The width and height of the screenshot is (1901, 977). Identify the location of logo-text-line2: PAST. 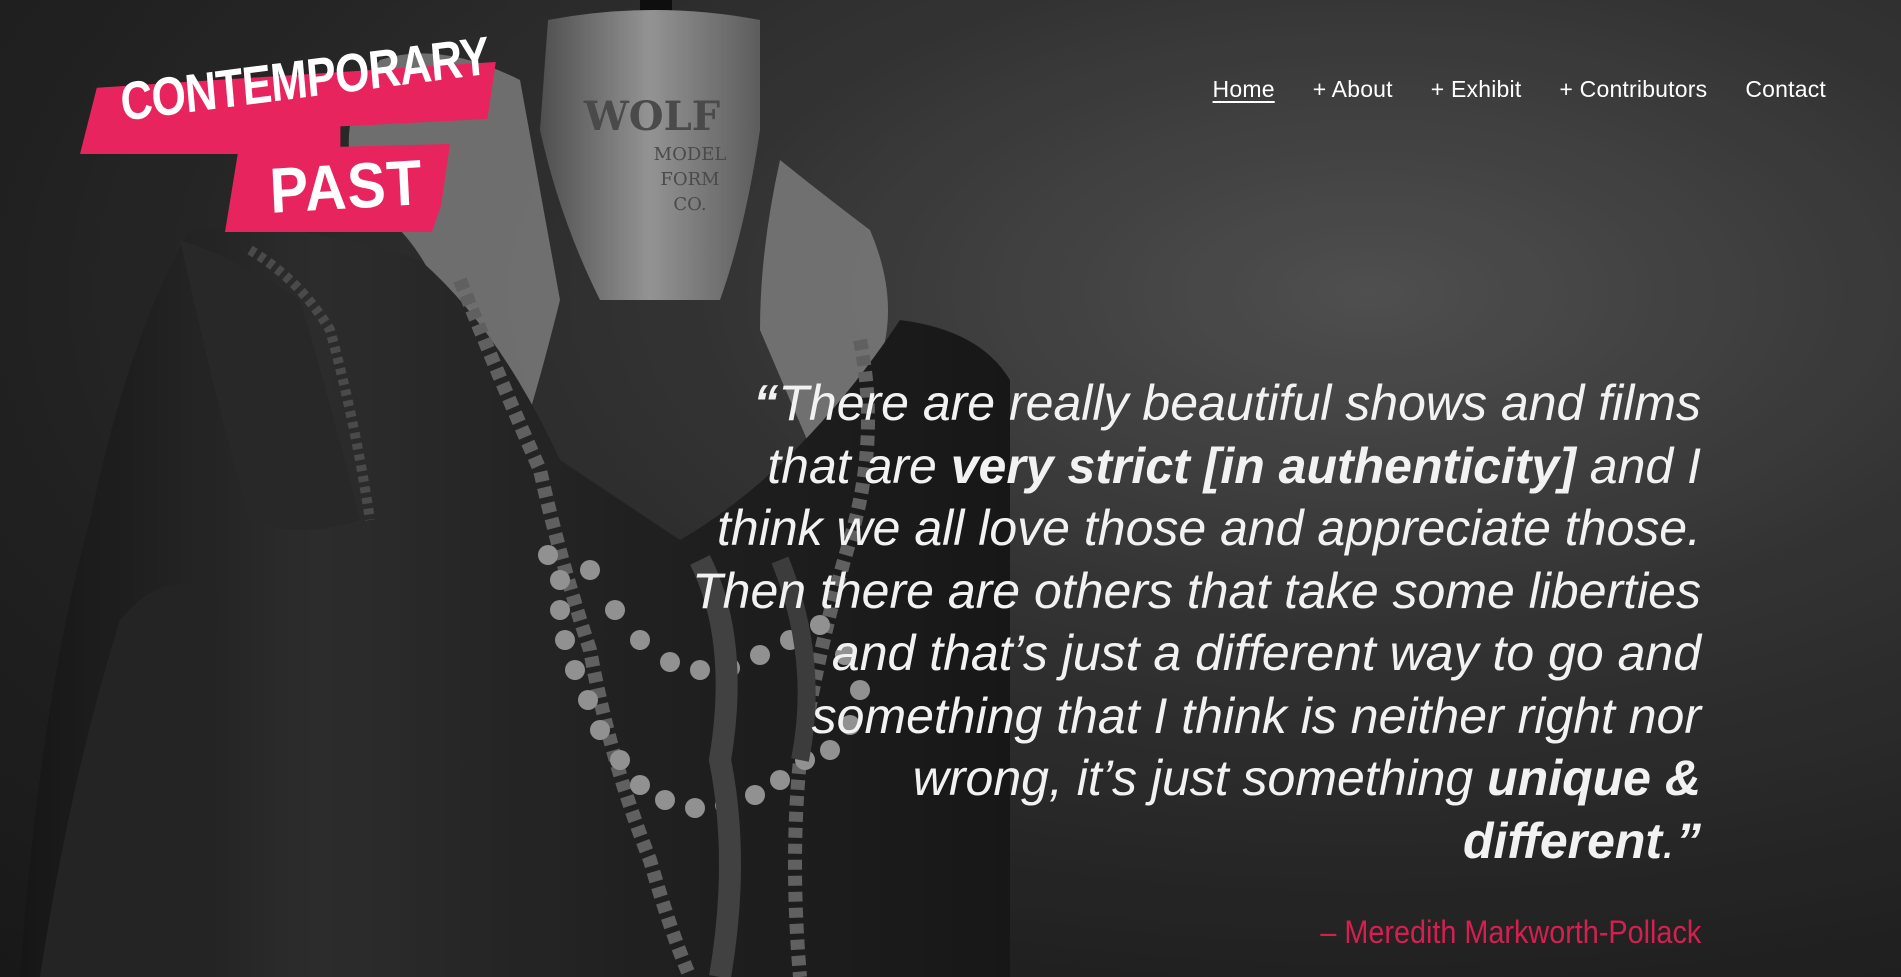
(346, 186).